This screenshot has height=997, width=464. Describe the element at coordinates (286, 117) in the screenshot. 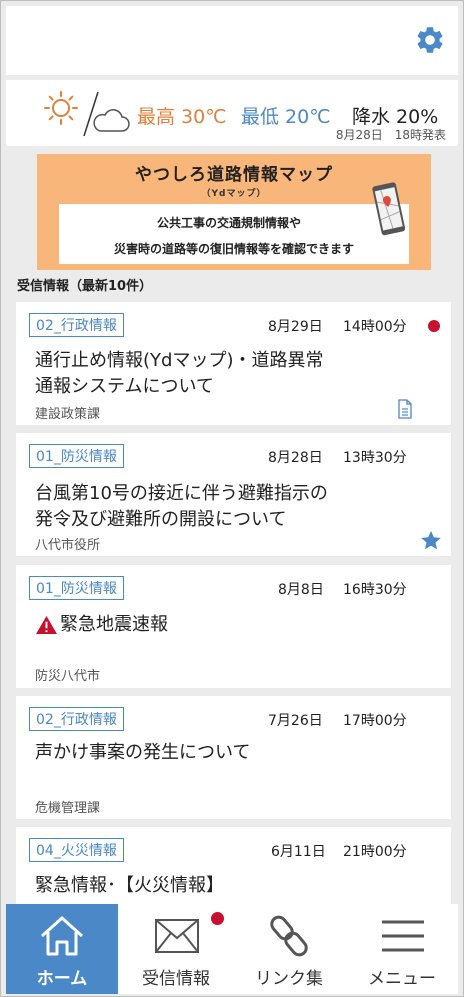

I see `low-temperature: 最低 20℃` at that location.